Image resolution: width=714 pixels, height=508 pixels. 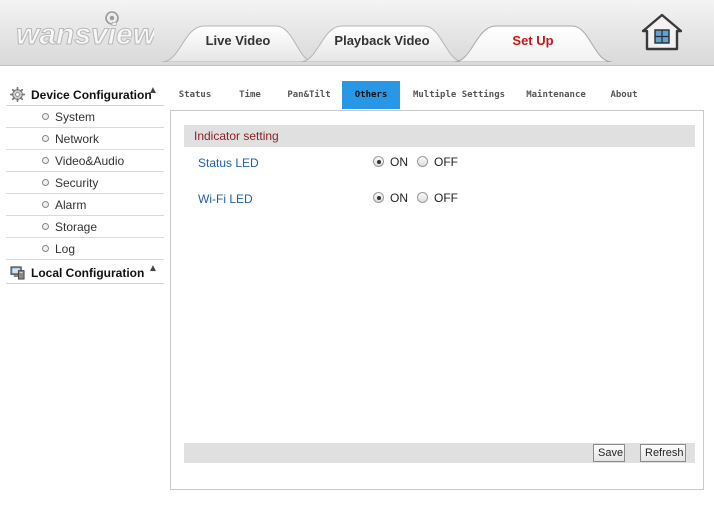 What do you see at coordinates (91, 95) in the screenshot?
I see `sidebar-section-label: Device Configuration` at bounding box center [91, 95].